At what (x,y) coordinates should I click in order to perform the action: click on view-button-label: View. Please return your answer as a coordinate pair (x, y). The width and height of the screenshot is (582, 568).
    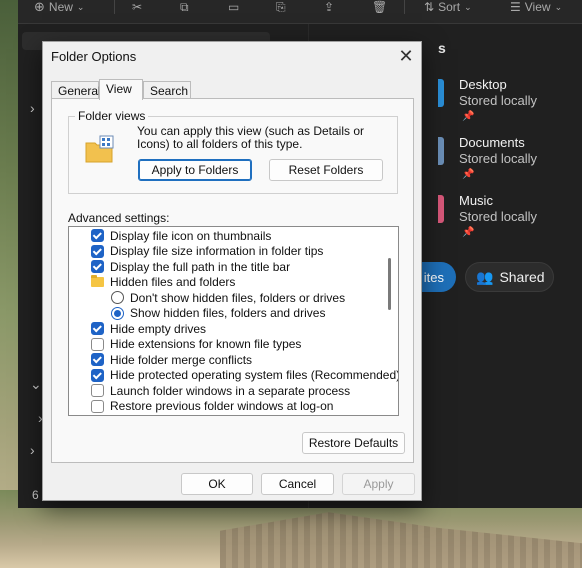
    Looking at the image, I should click on (537, 7).